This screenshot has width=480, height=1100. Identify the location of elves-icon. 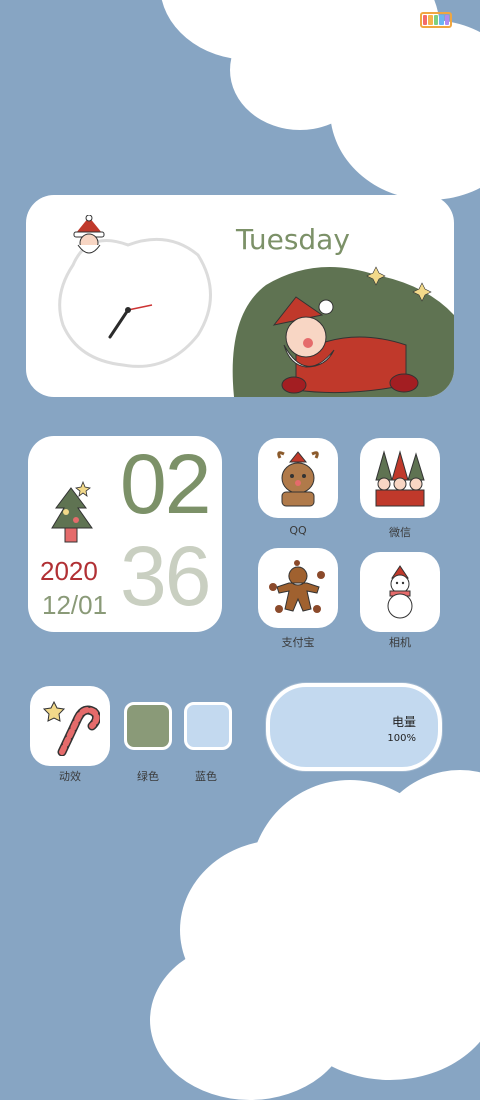
(400, 478).